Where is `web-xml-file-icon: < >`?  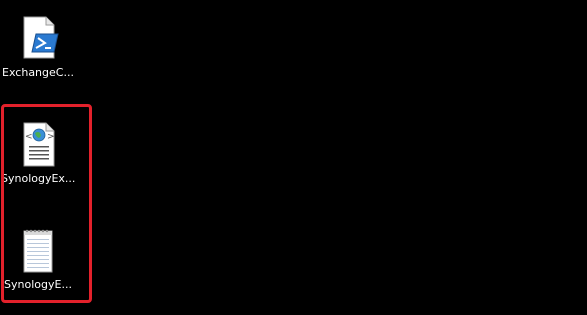
web-xml-file-icon: < > is located at coordinates (39, 144).